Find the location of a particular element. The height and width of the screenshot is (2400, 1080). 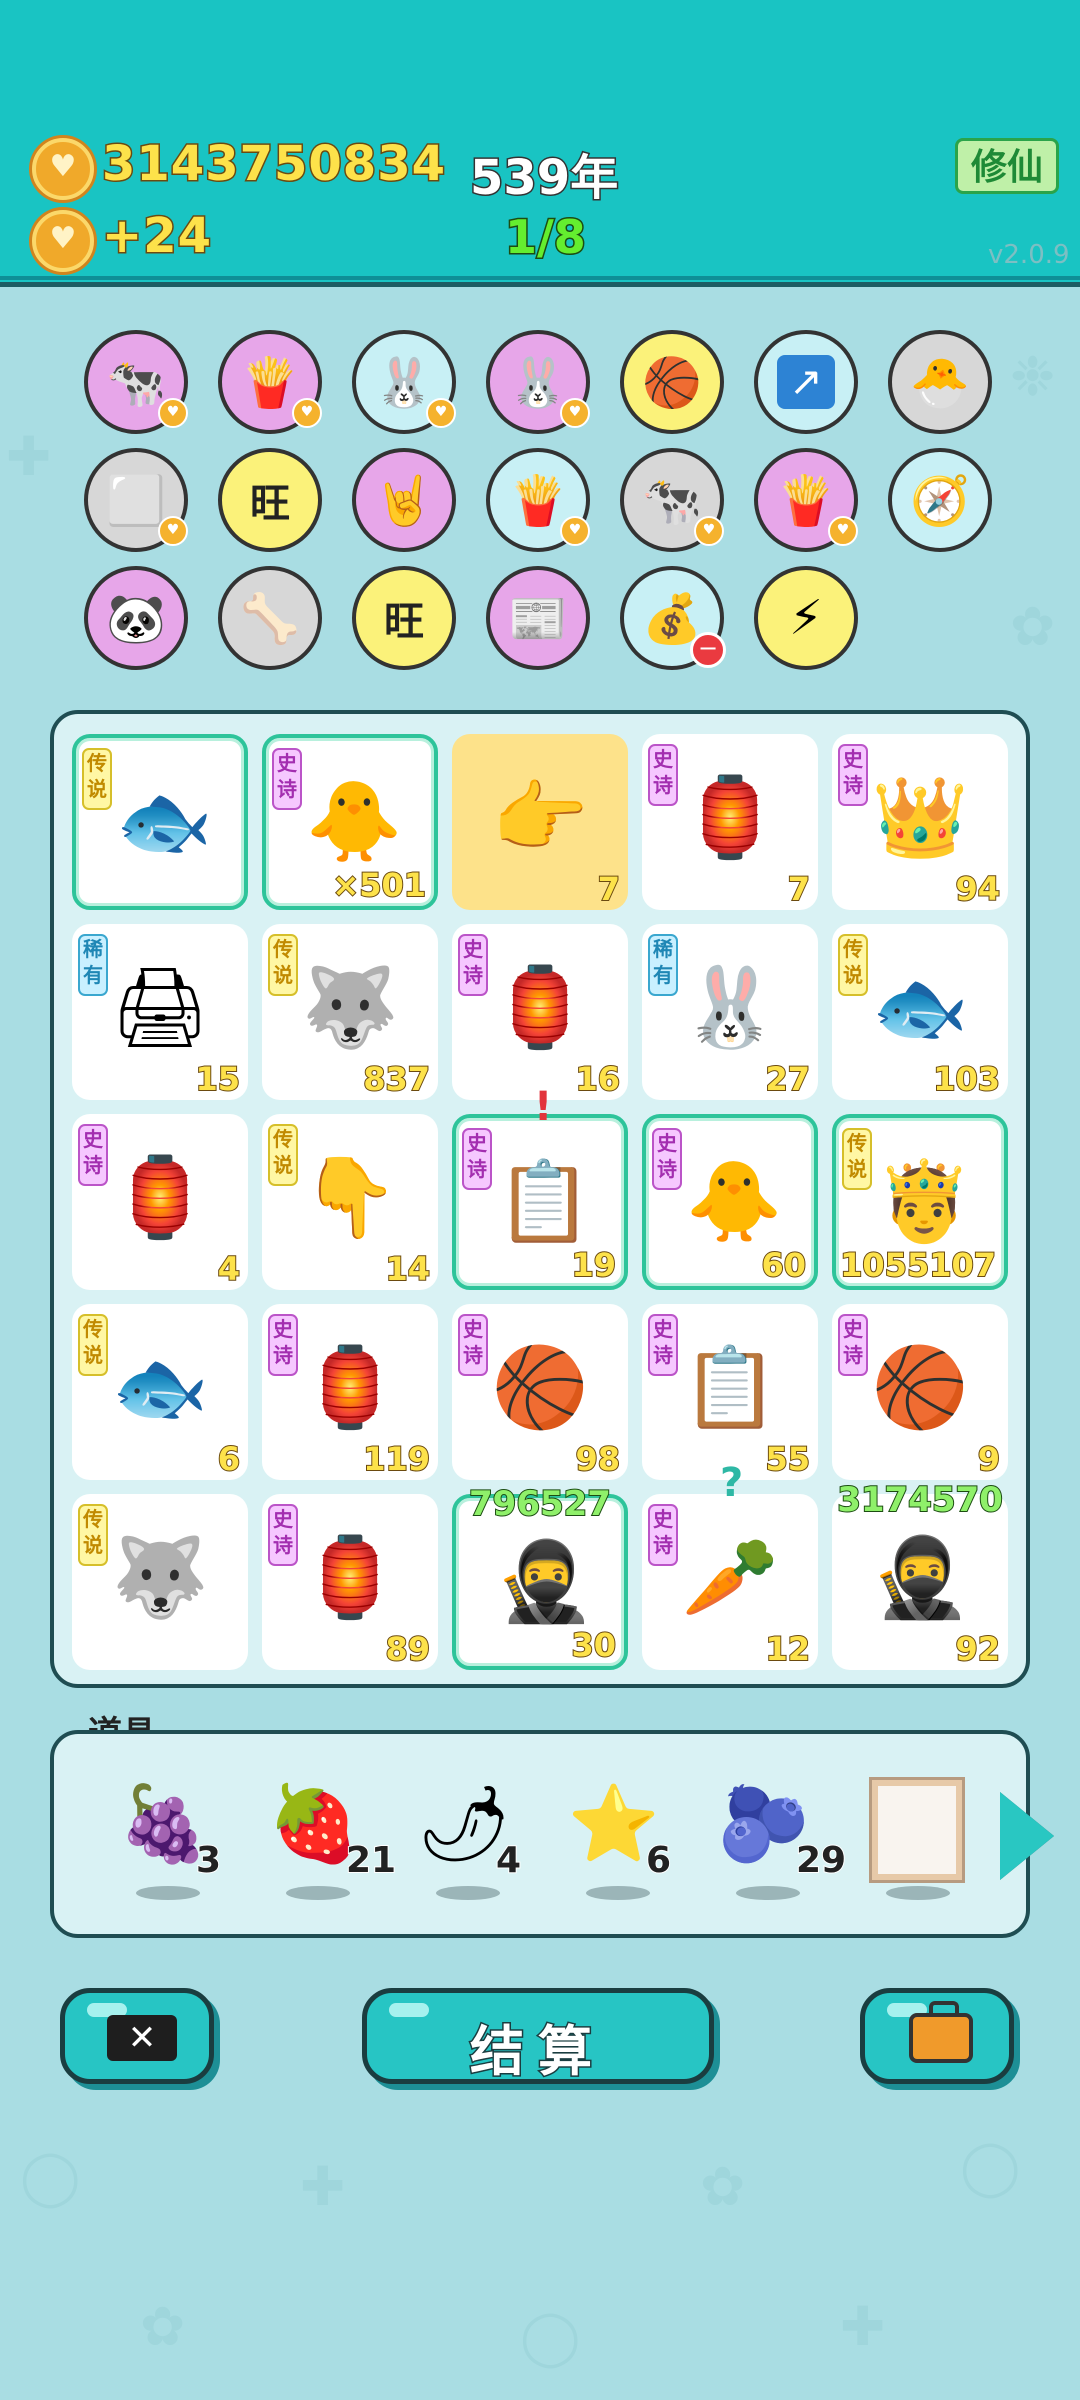

item-slot: 🍇 3 is located at coordinates (174, 1844).